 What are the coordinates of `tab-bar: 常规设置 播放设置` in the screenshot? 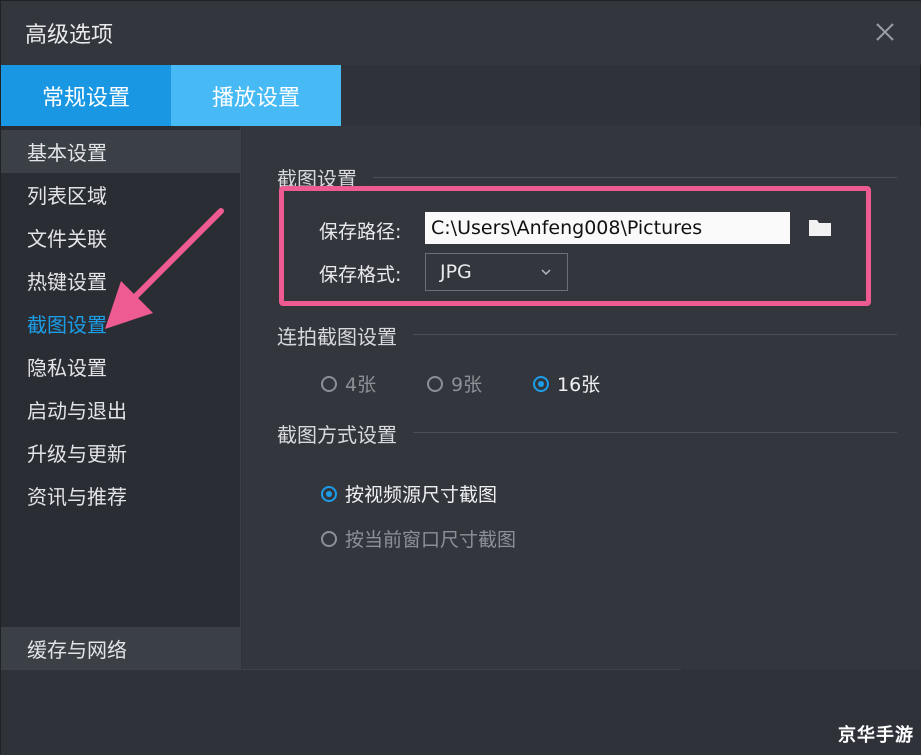 It's located at (461, 95).